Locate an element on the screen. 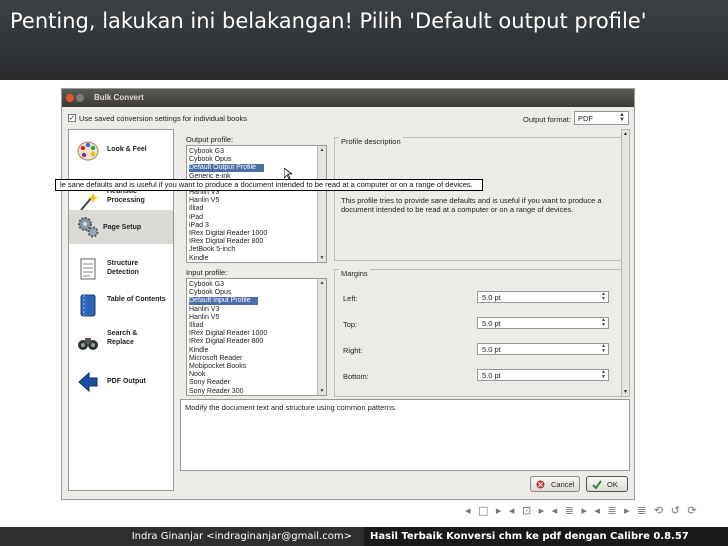  book-icon is located at coordinates (88, 305).